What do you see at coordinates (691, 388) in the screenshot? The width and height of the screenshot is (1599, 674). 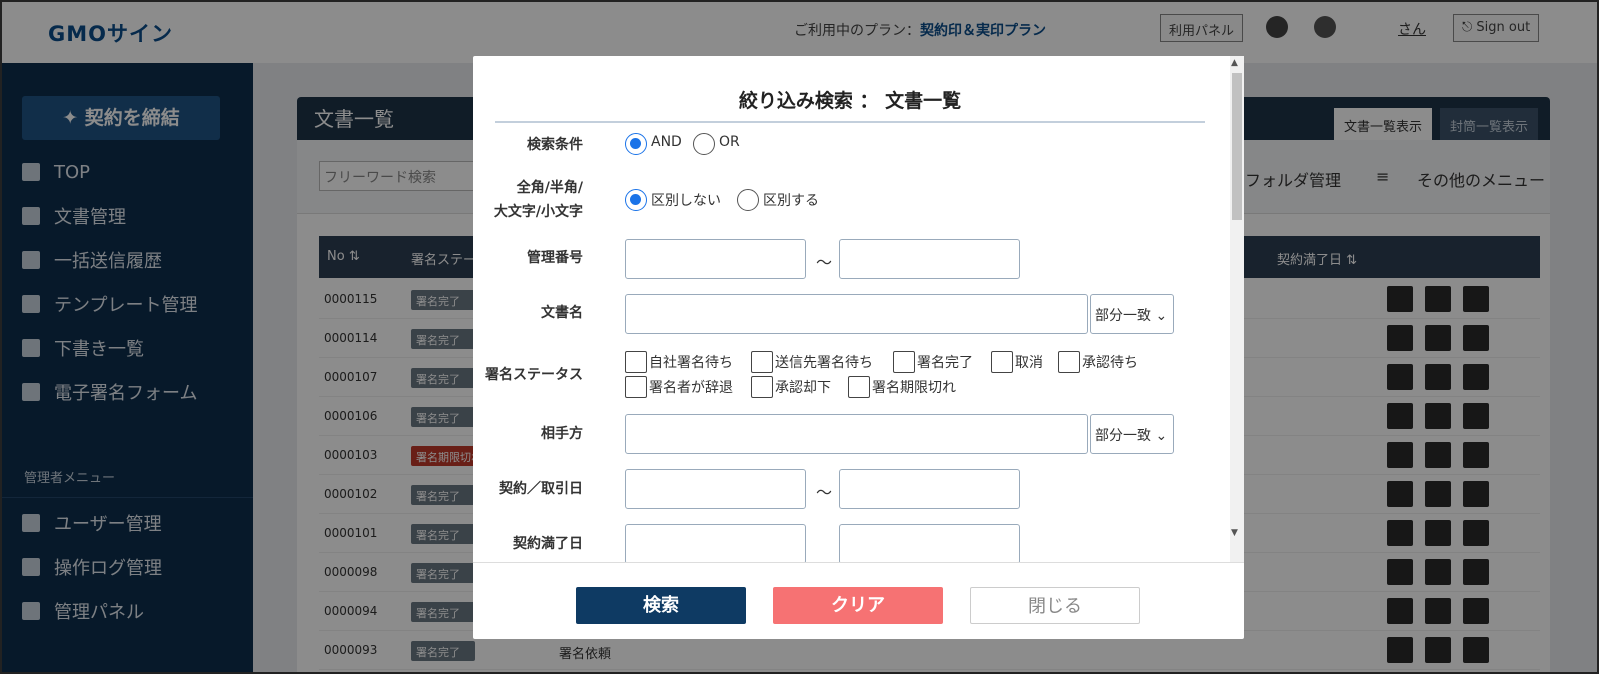 I see `checkbox-label: 署名者が辞退` at bounding box center [691, 388].